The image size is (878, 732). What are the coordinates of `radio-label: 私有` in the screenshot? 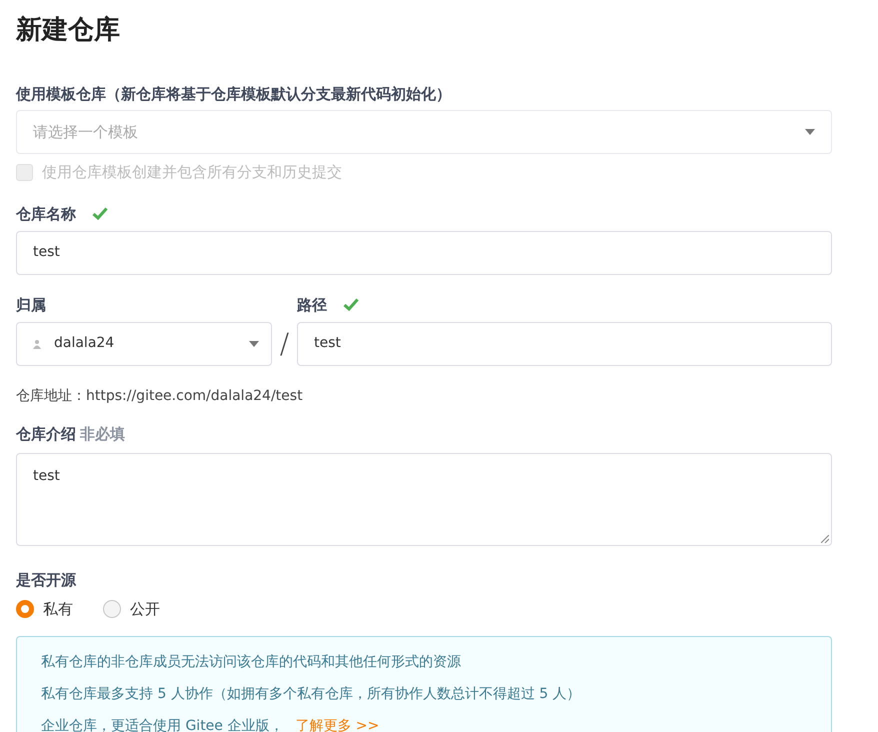 It's located at (58, 609).